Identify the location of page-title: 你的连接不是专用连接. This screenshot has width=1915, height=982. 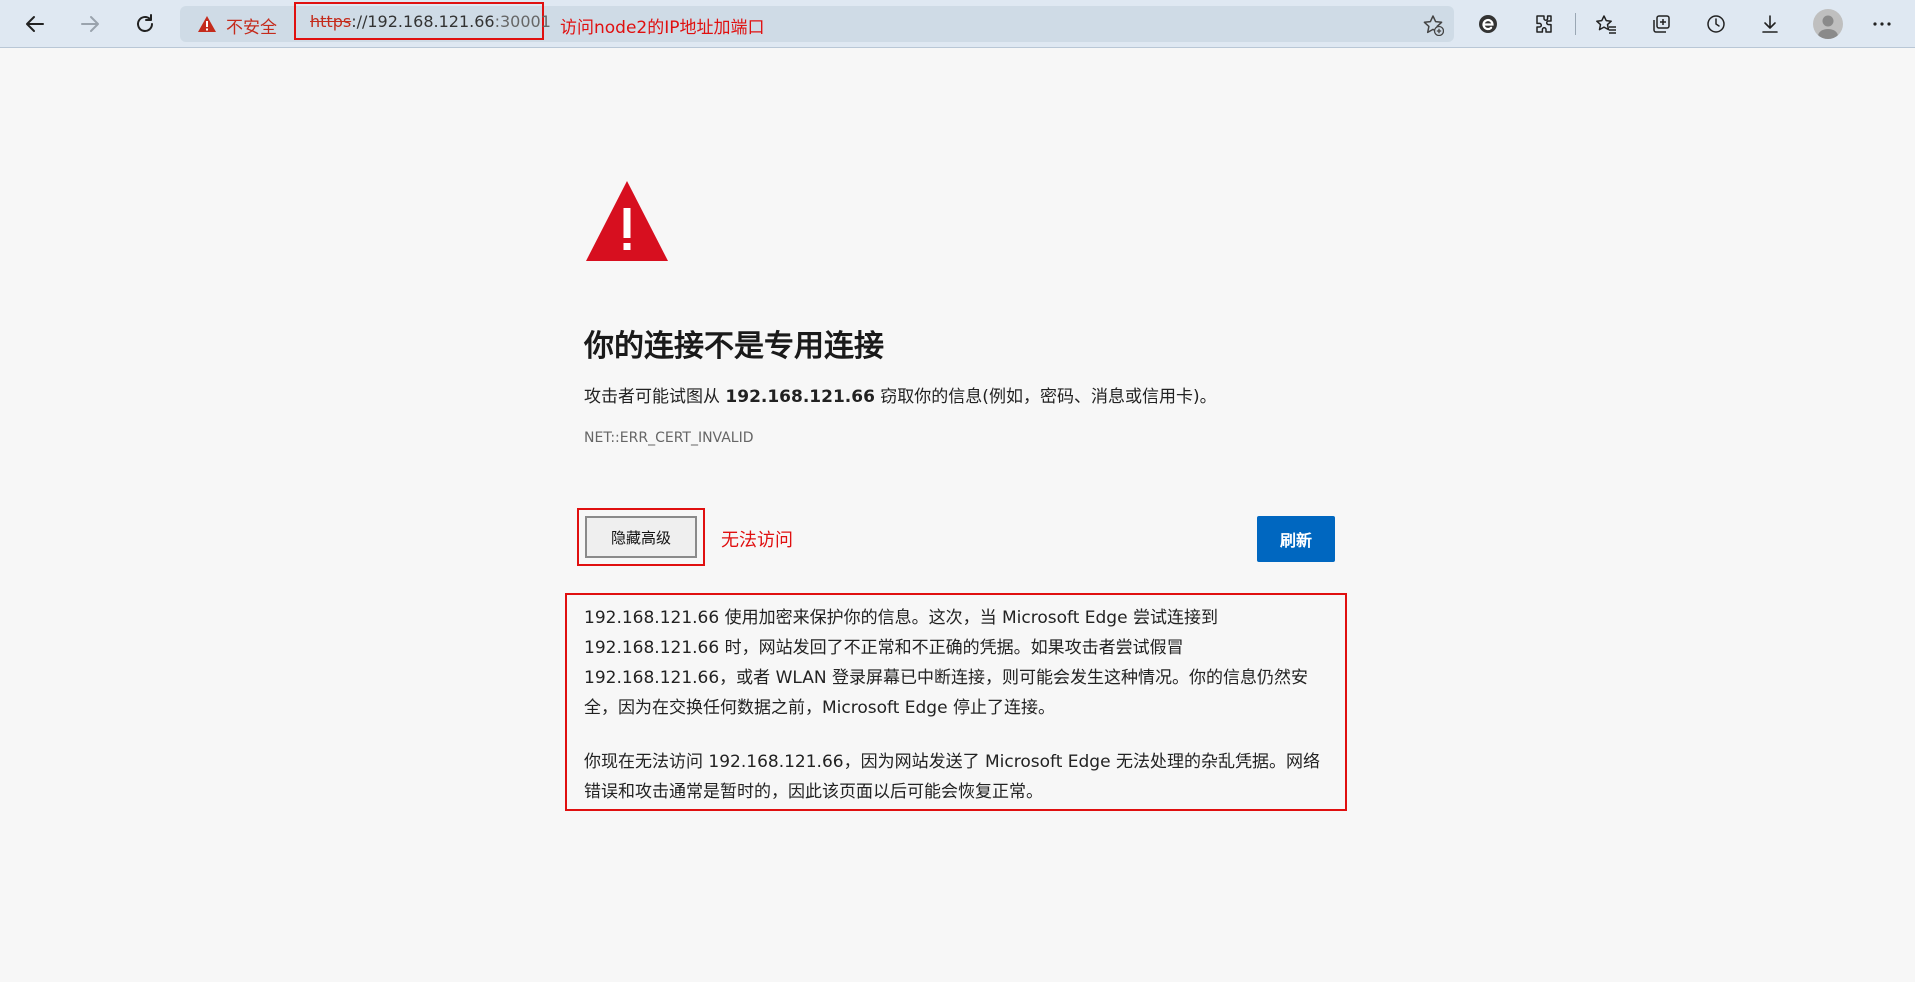
(734, 346).